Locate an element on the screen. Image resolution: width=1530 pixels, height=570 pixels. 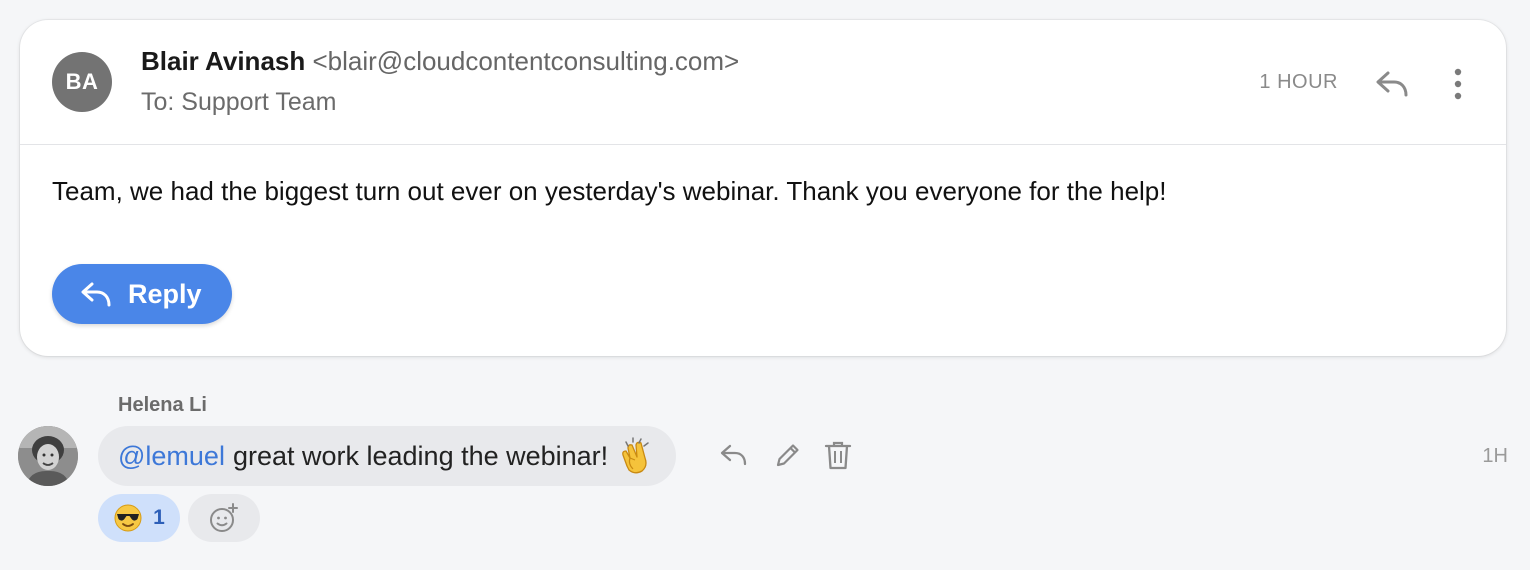
reply-button: Reply is located at coordinates (142, 294).